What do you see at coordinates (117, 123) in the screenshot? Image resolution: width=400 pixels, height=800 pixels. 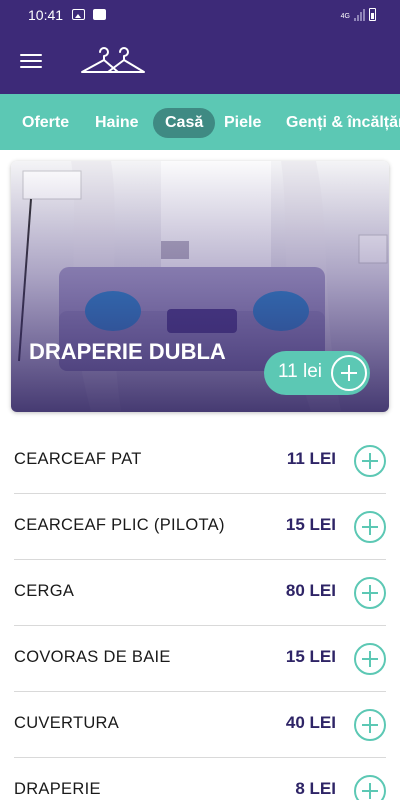 I see `tab-haine: Haine` at bounding box center [117, 123].